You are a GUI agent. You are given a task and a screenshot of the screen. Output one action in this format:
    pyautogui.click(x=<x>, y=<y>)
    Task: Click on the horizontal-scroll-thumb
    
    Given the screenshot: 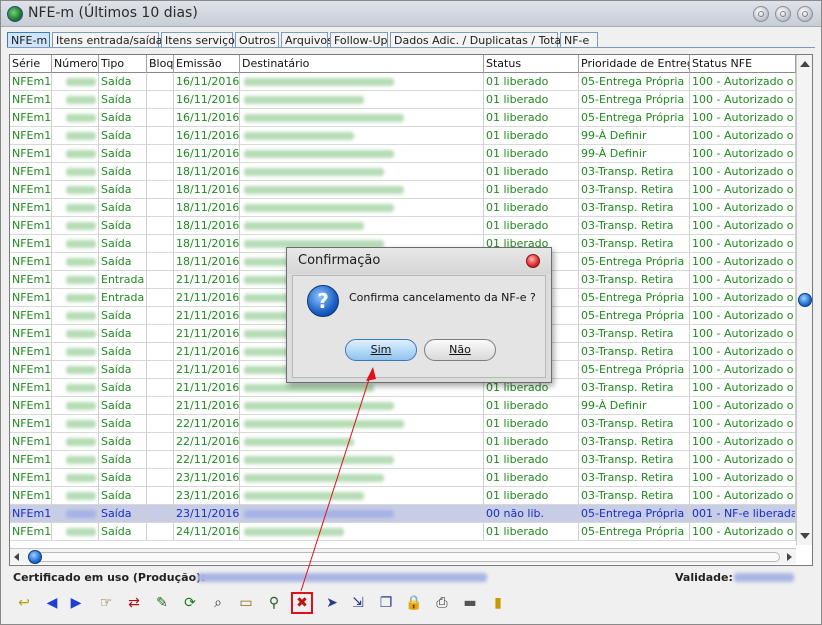 What is the action you would take?
    pyautogui.click(x=35, y=557)
    